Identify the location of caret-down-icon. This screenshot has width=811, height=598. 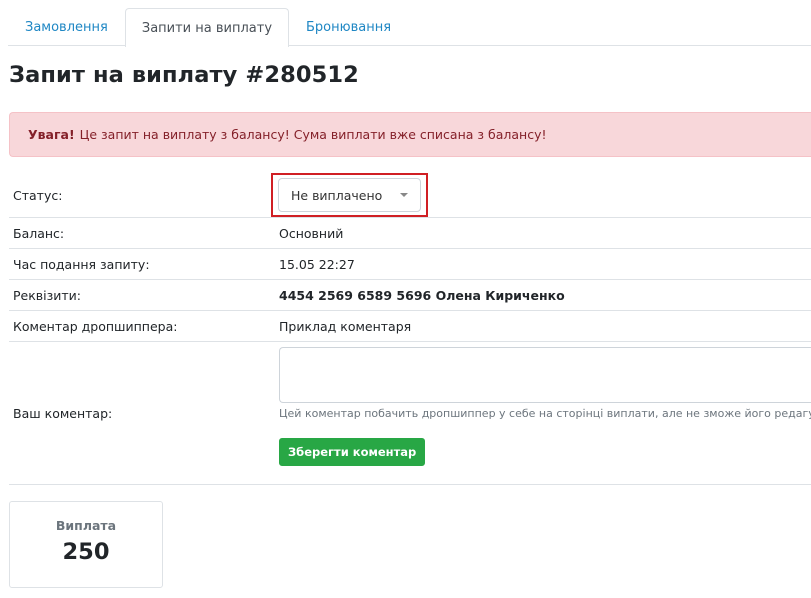
(404, 195).